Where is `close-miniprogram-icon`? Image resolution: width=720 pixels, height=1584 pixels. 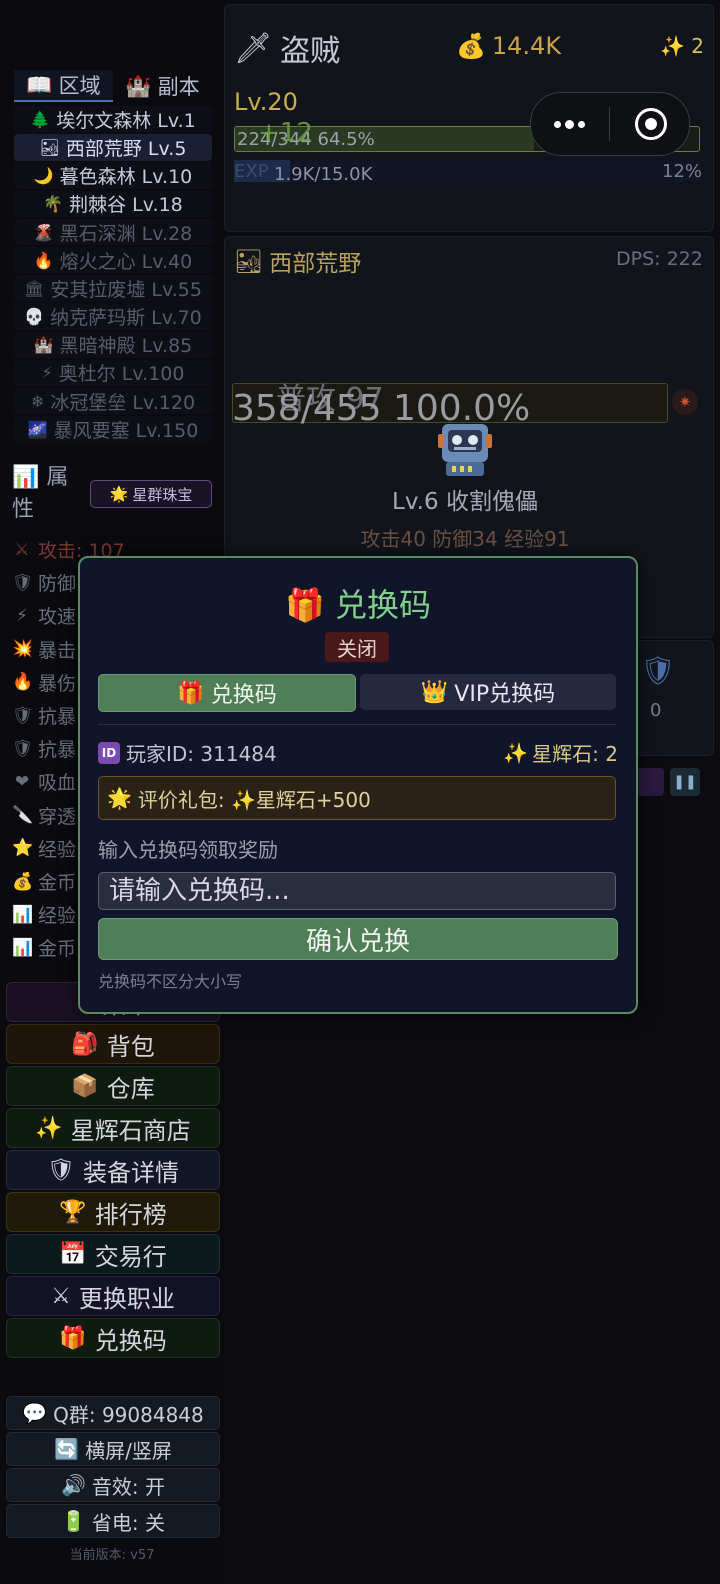
close-miniprogram-icon is located at coordinates (651, 124).